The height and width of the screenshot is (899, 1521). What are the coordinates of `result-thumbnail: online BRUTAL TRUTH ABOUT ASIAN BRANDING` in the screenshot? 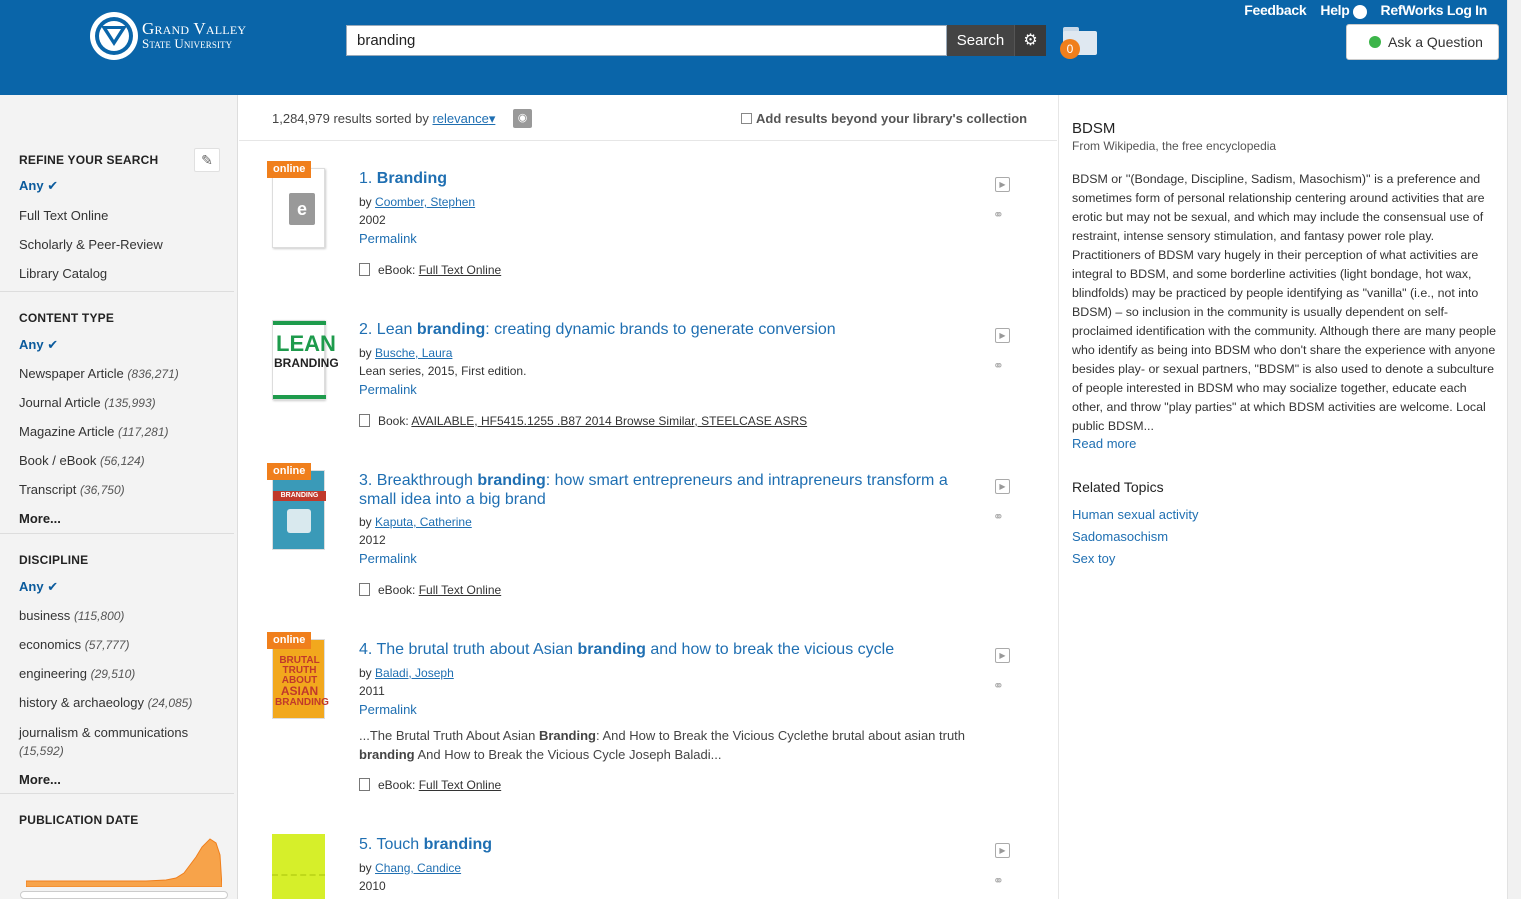 It's located at (298, 675).